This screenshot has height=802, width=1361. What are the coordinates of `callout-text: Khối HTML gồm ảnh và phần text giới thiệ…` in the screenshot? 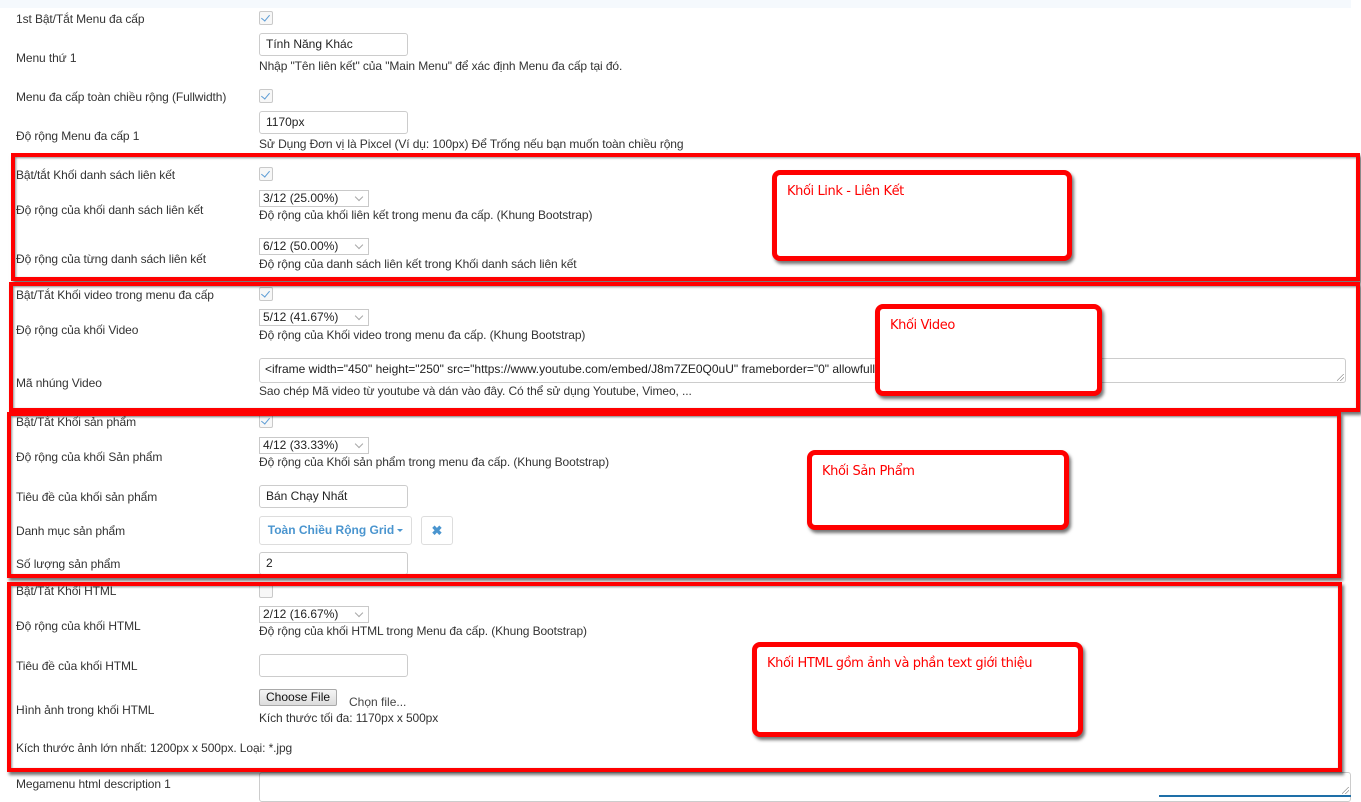 It's located at (900, 663).